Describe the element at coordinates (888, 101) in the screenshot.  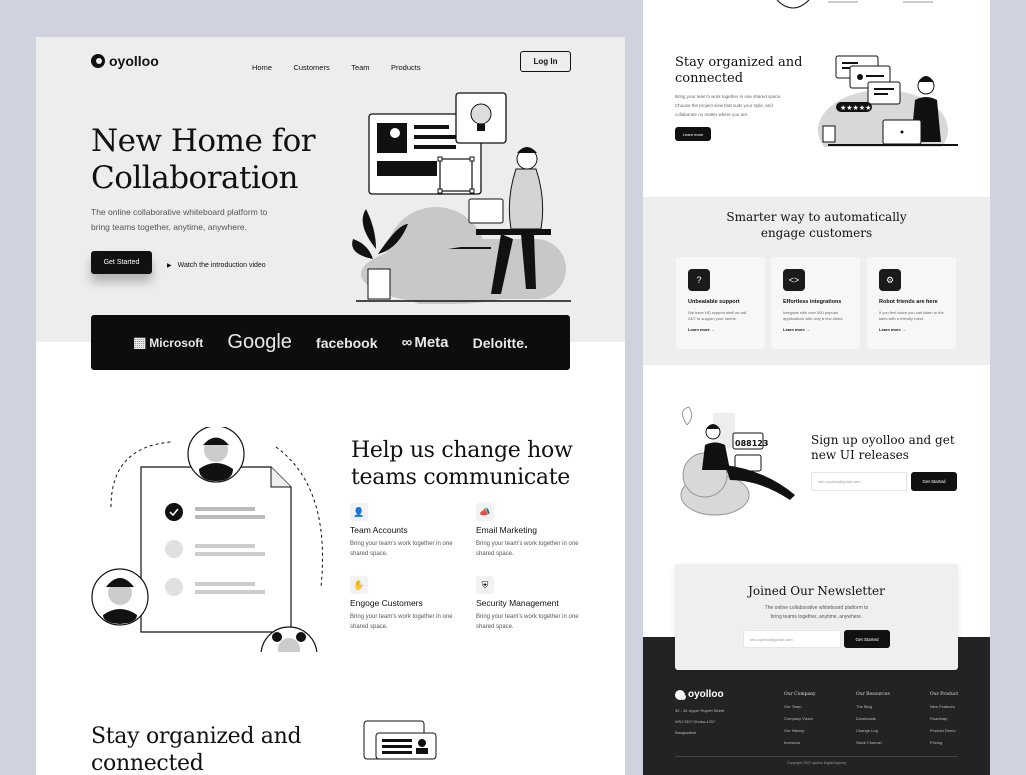
I see `stay-illustration: ★★★★★` at that location.